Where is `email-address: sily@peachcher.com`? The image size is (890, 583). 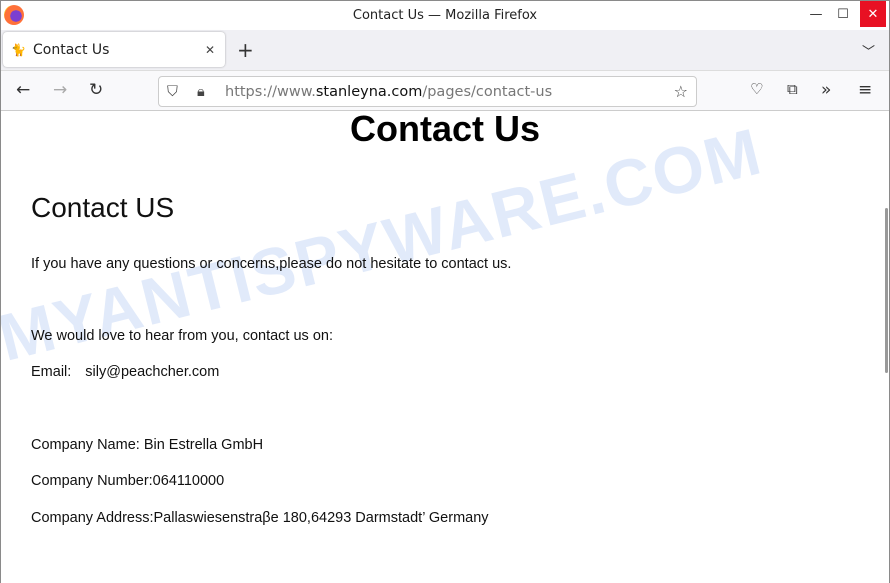 email-address: sily@peachcher.com is located at coordinates (152, 372).